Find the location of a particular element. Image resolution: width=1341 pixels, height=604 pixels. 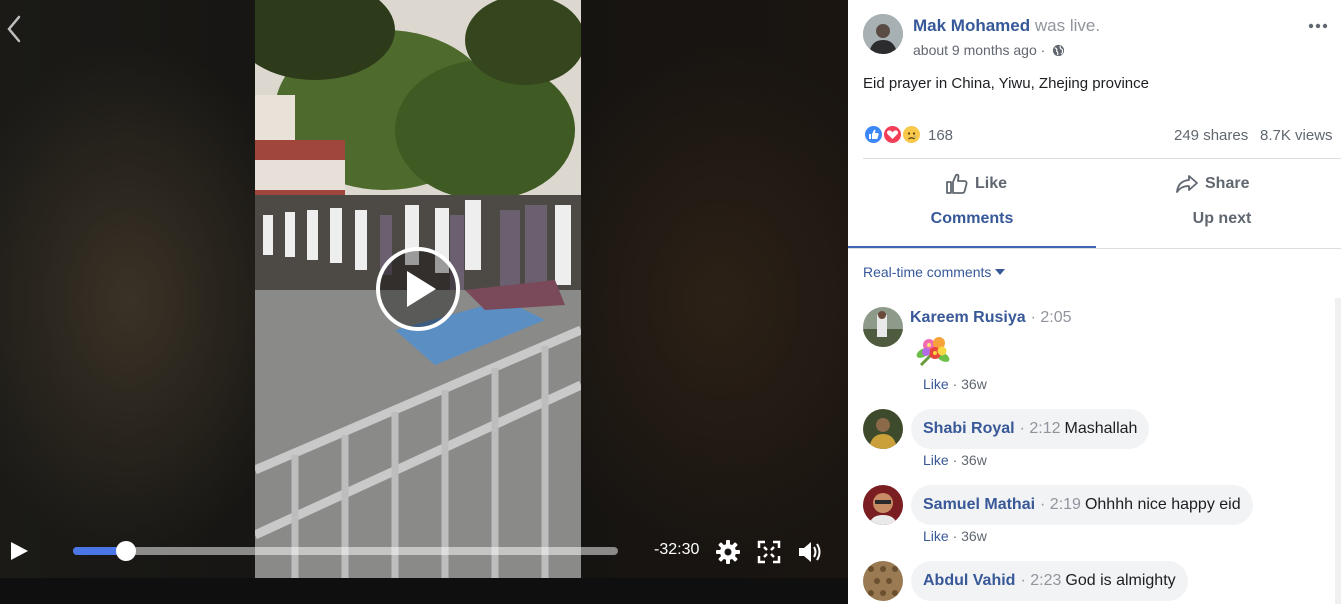

like-reaction-icon is located at coordinates (873, 134).